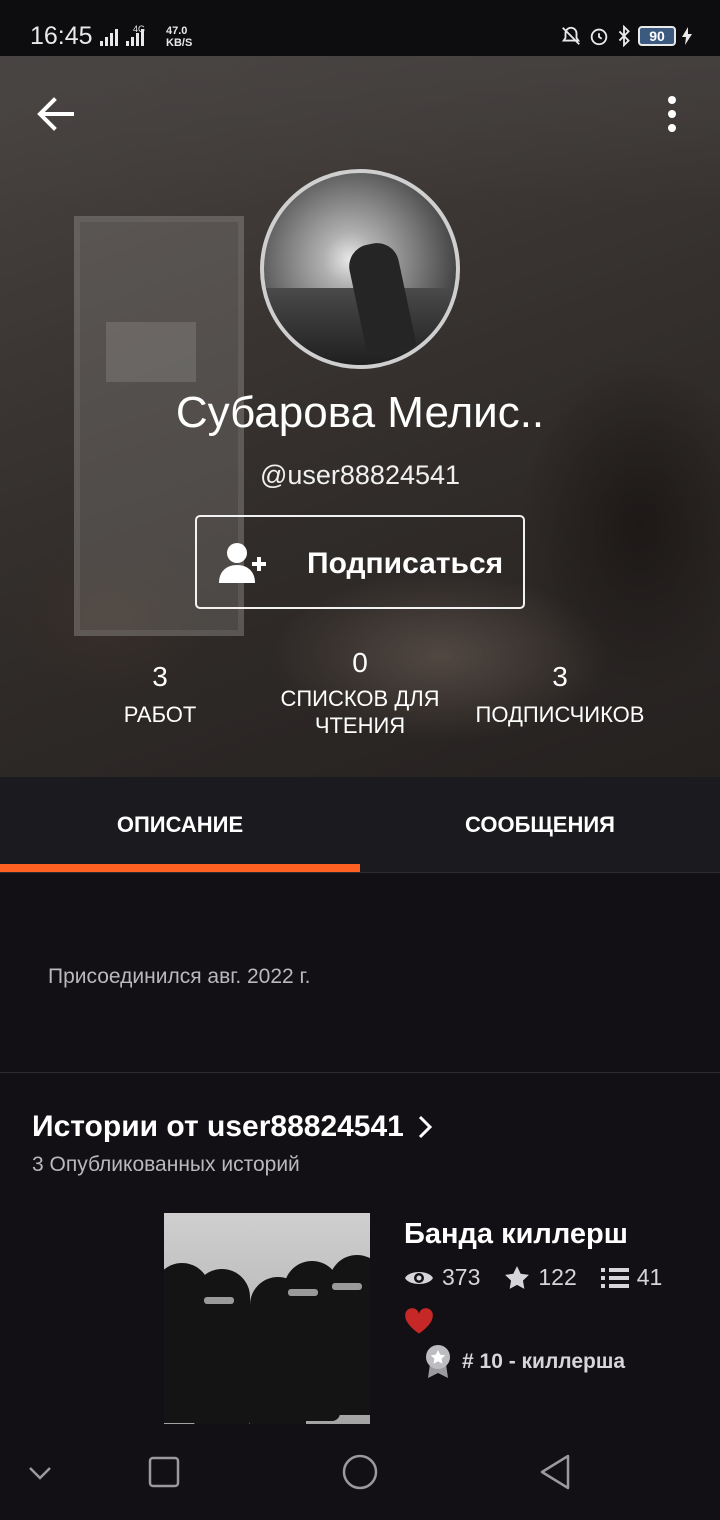  I want to click on tab-messages: СООБЩЕНИЯ, so click(540, 825).